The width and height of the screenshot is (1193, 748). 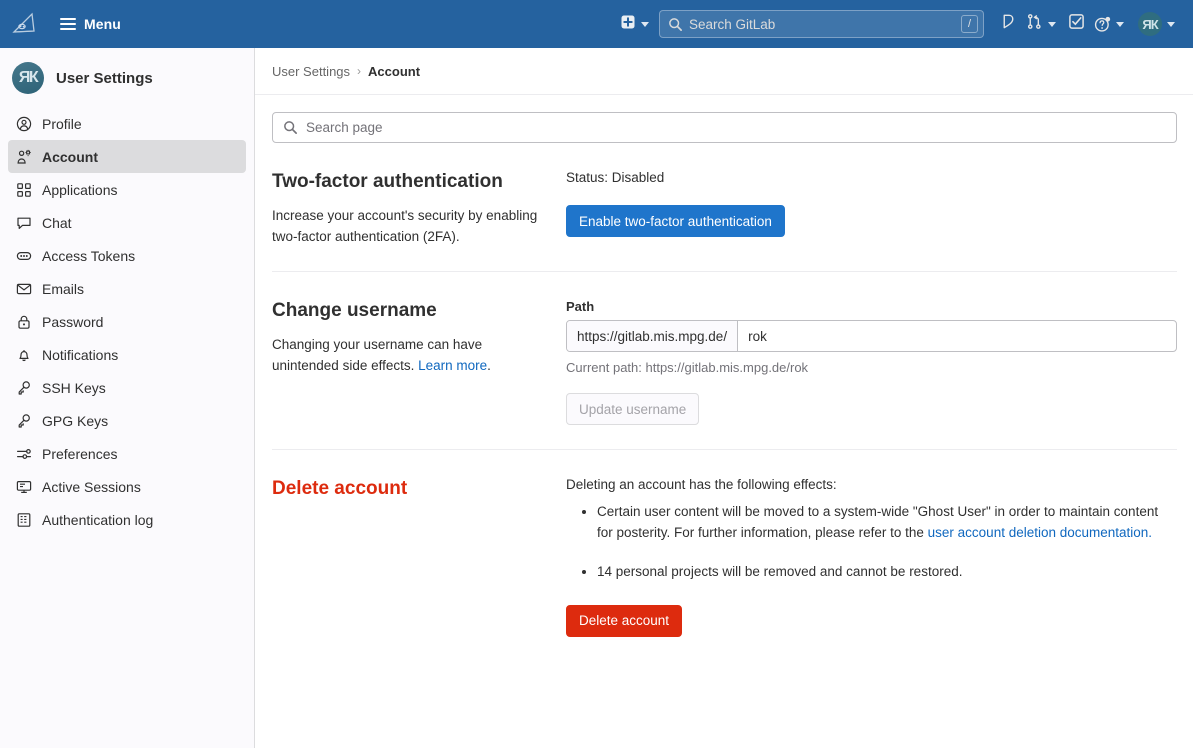 What do you see at coordinates (596, 24) in the screenshot?
I see `top-navbar: Menu Search GitLab / ЯК` at bounding box center [596, 24].